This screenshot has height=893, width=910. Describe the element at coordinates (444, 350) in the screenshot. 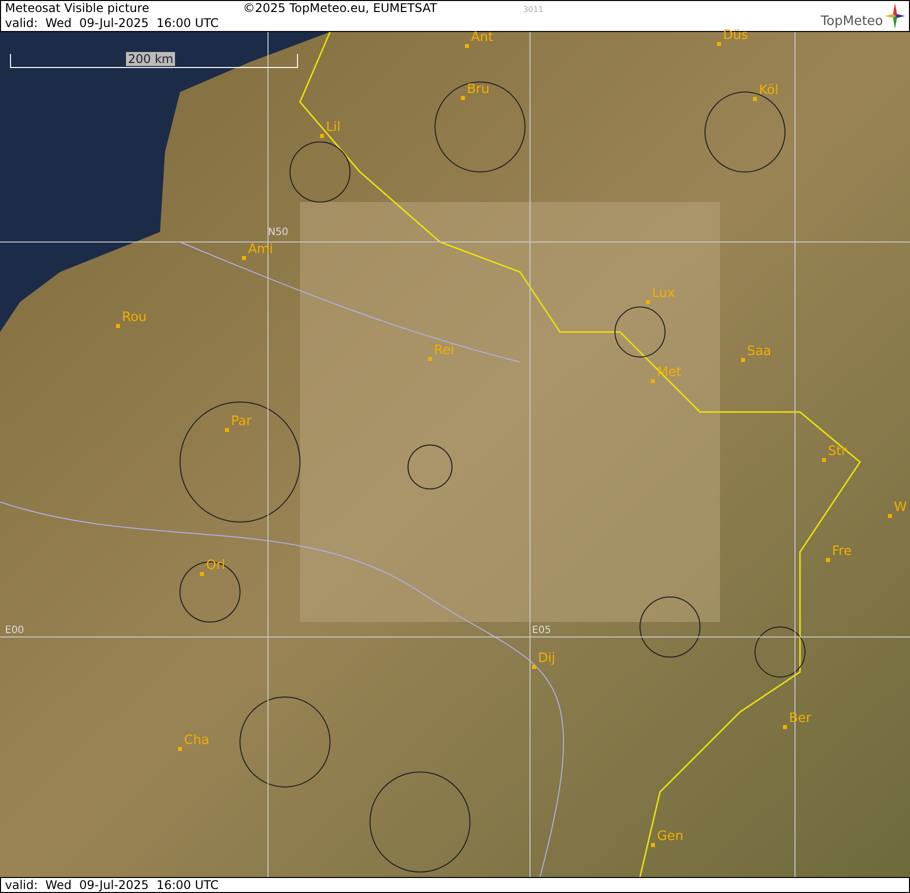

I see `city-label: Rei` at that location.